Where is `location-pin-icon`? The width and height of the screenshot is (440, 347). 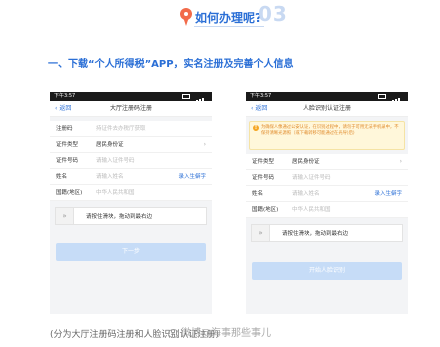 location-pin-icon is located at coordinates (186, 17).